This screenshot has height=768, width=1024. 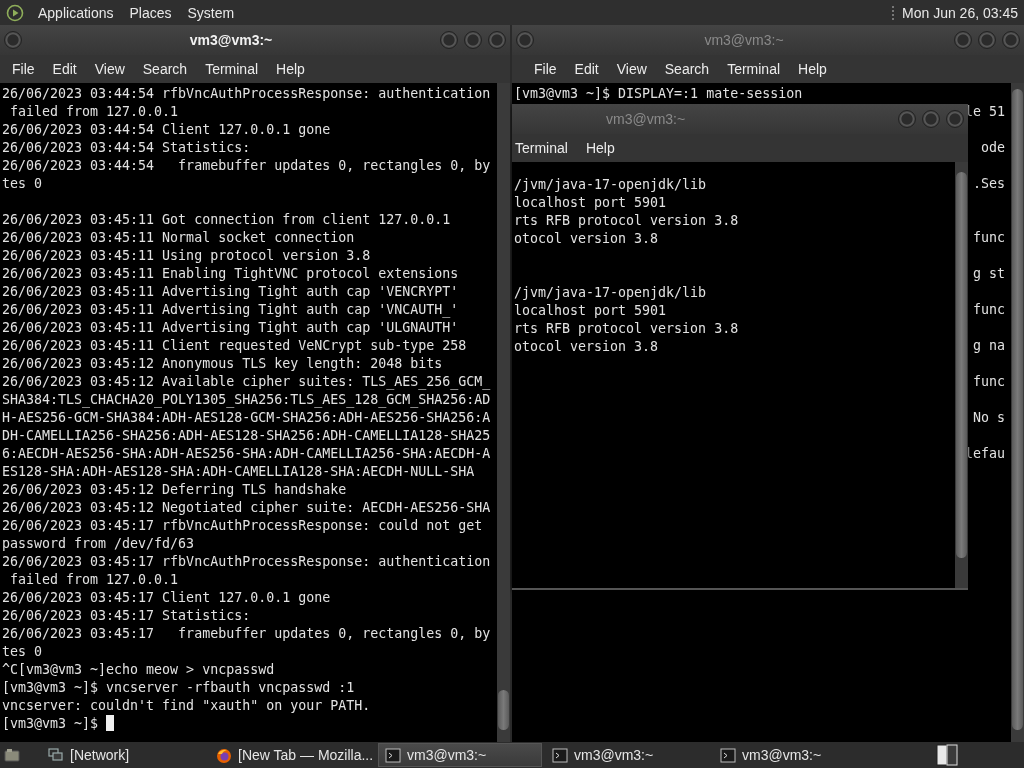 What do you see at coordinates (988, 418) in the screenshot?
I see `terminal-line: No s` at bounding box center [988, 418].